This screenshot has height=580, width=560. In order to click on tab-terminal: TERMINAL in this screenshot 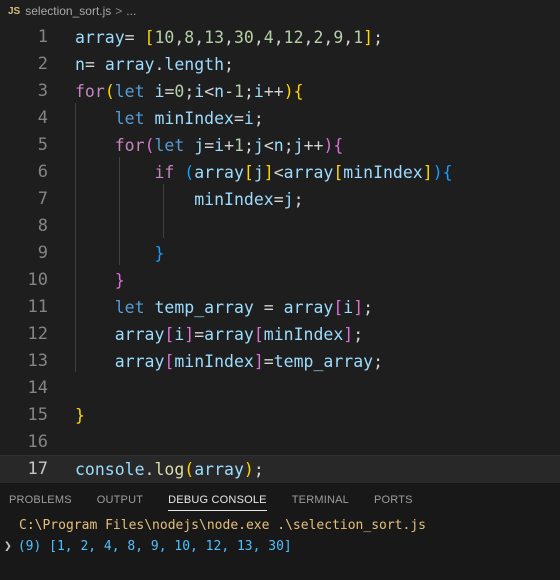, I will do `click(320, 500)`.